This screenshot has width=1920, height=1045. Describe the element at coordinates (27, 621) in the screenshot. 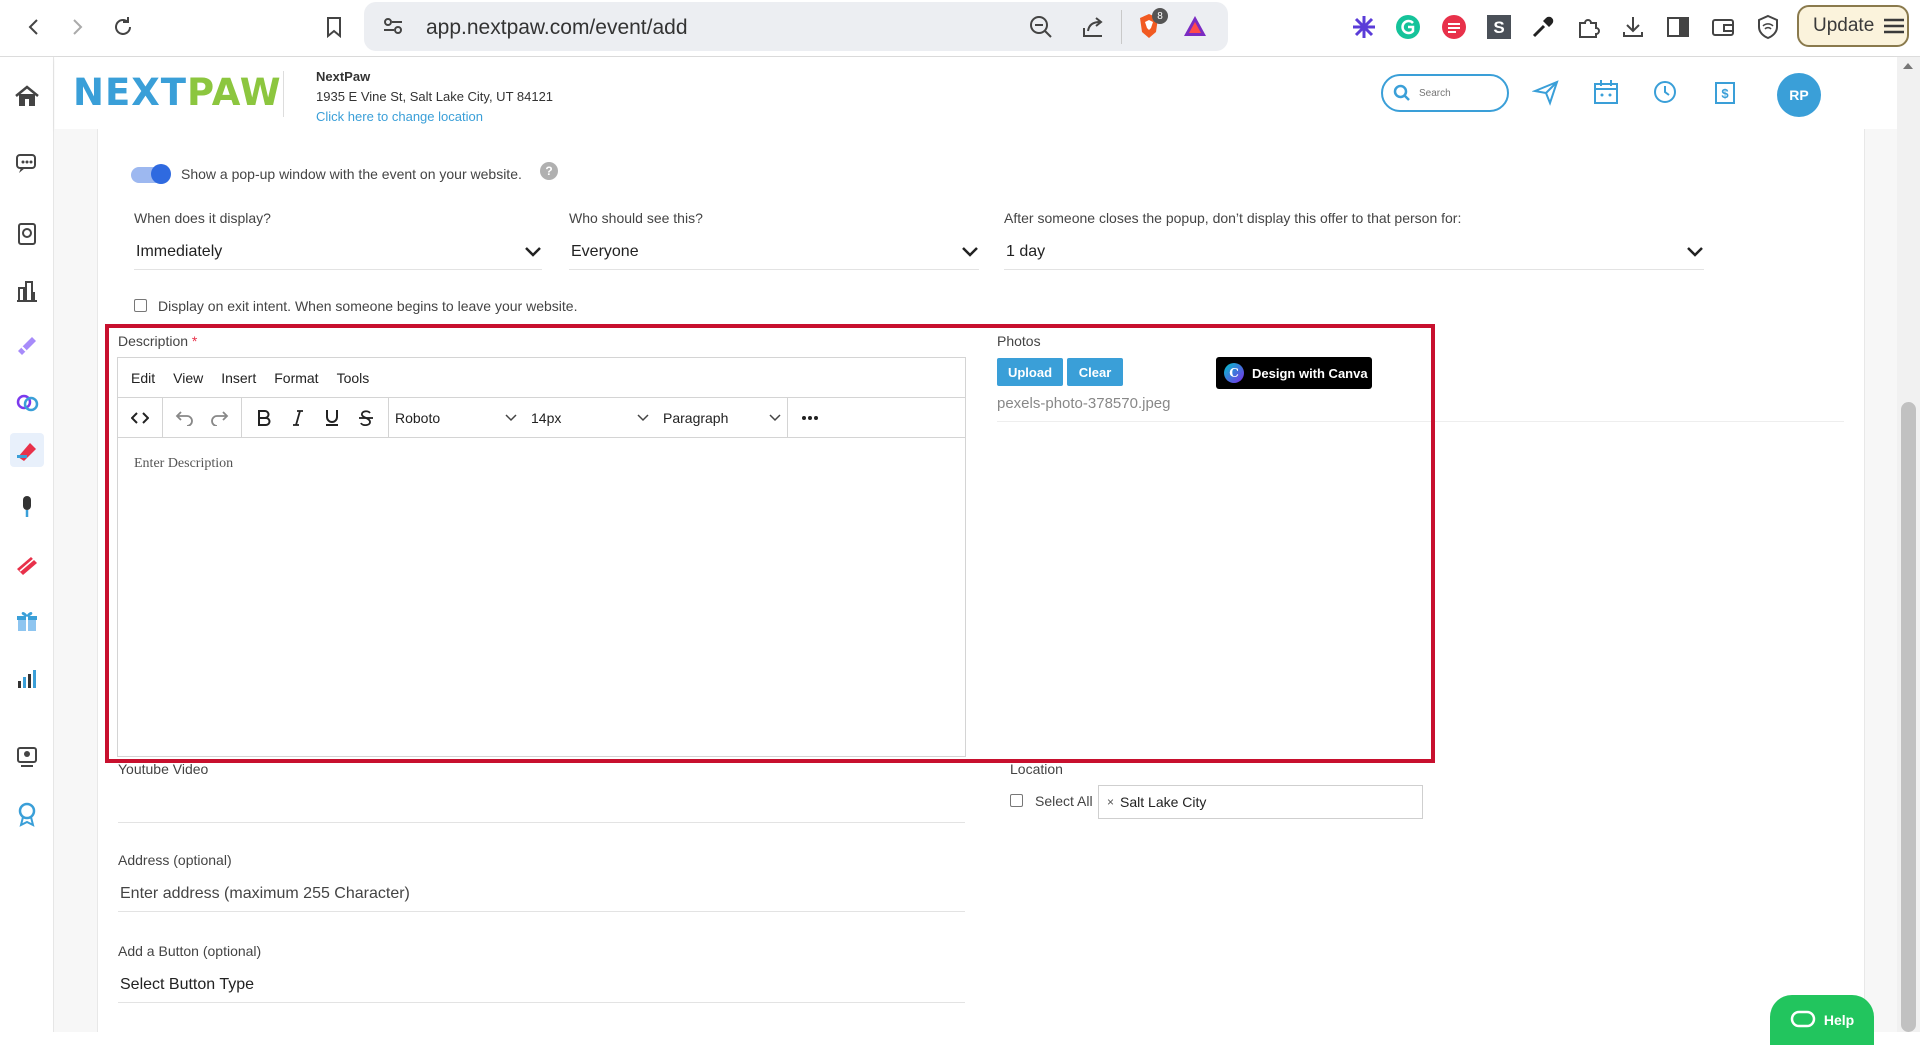

I see `gift-icon` at that location.